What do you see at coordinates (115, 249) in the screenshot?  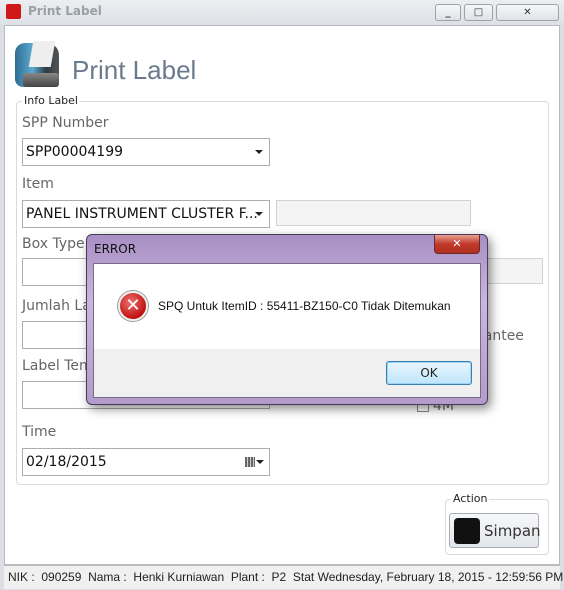 I see `dialog-title: ERROR` at bounding box center [115, 249].